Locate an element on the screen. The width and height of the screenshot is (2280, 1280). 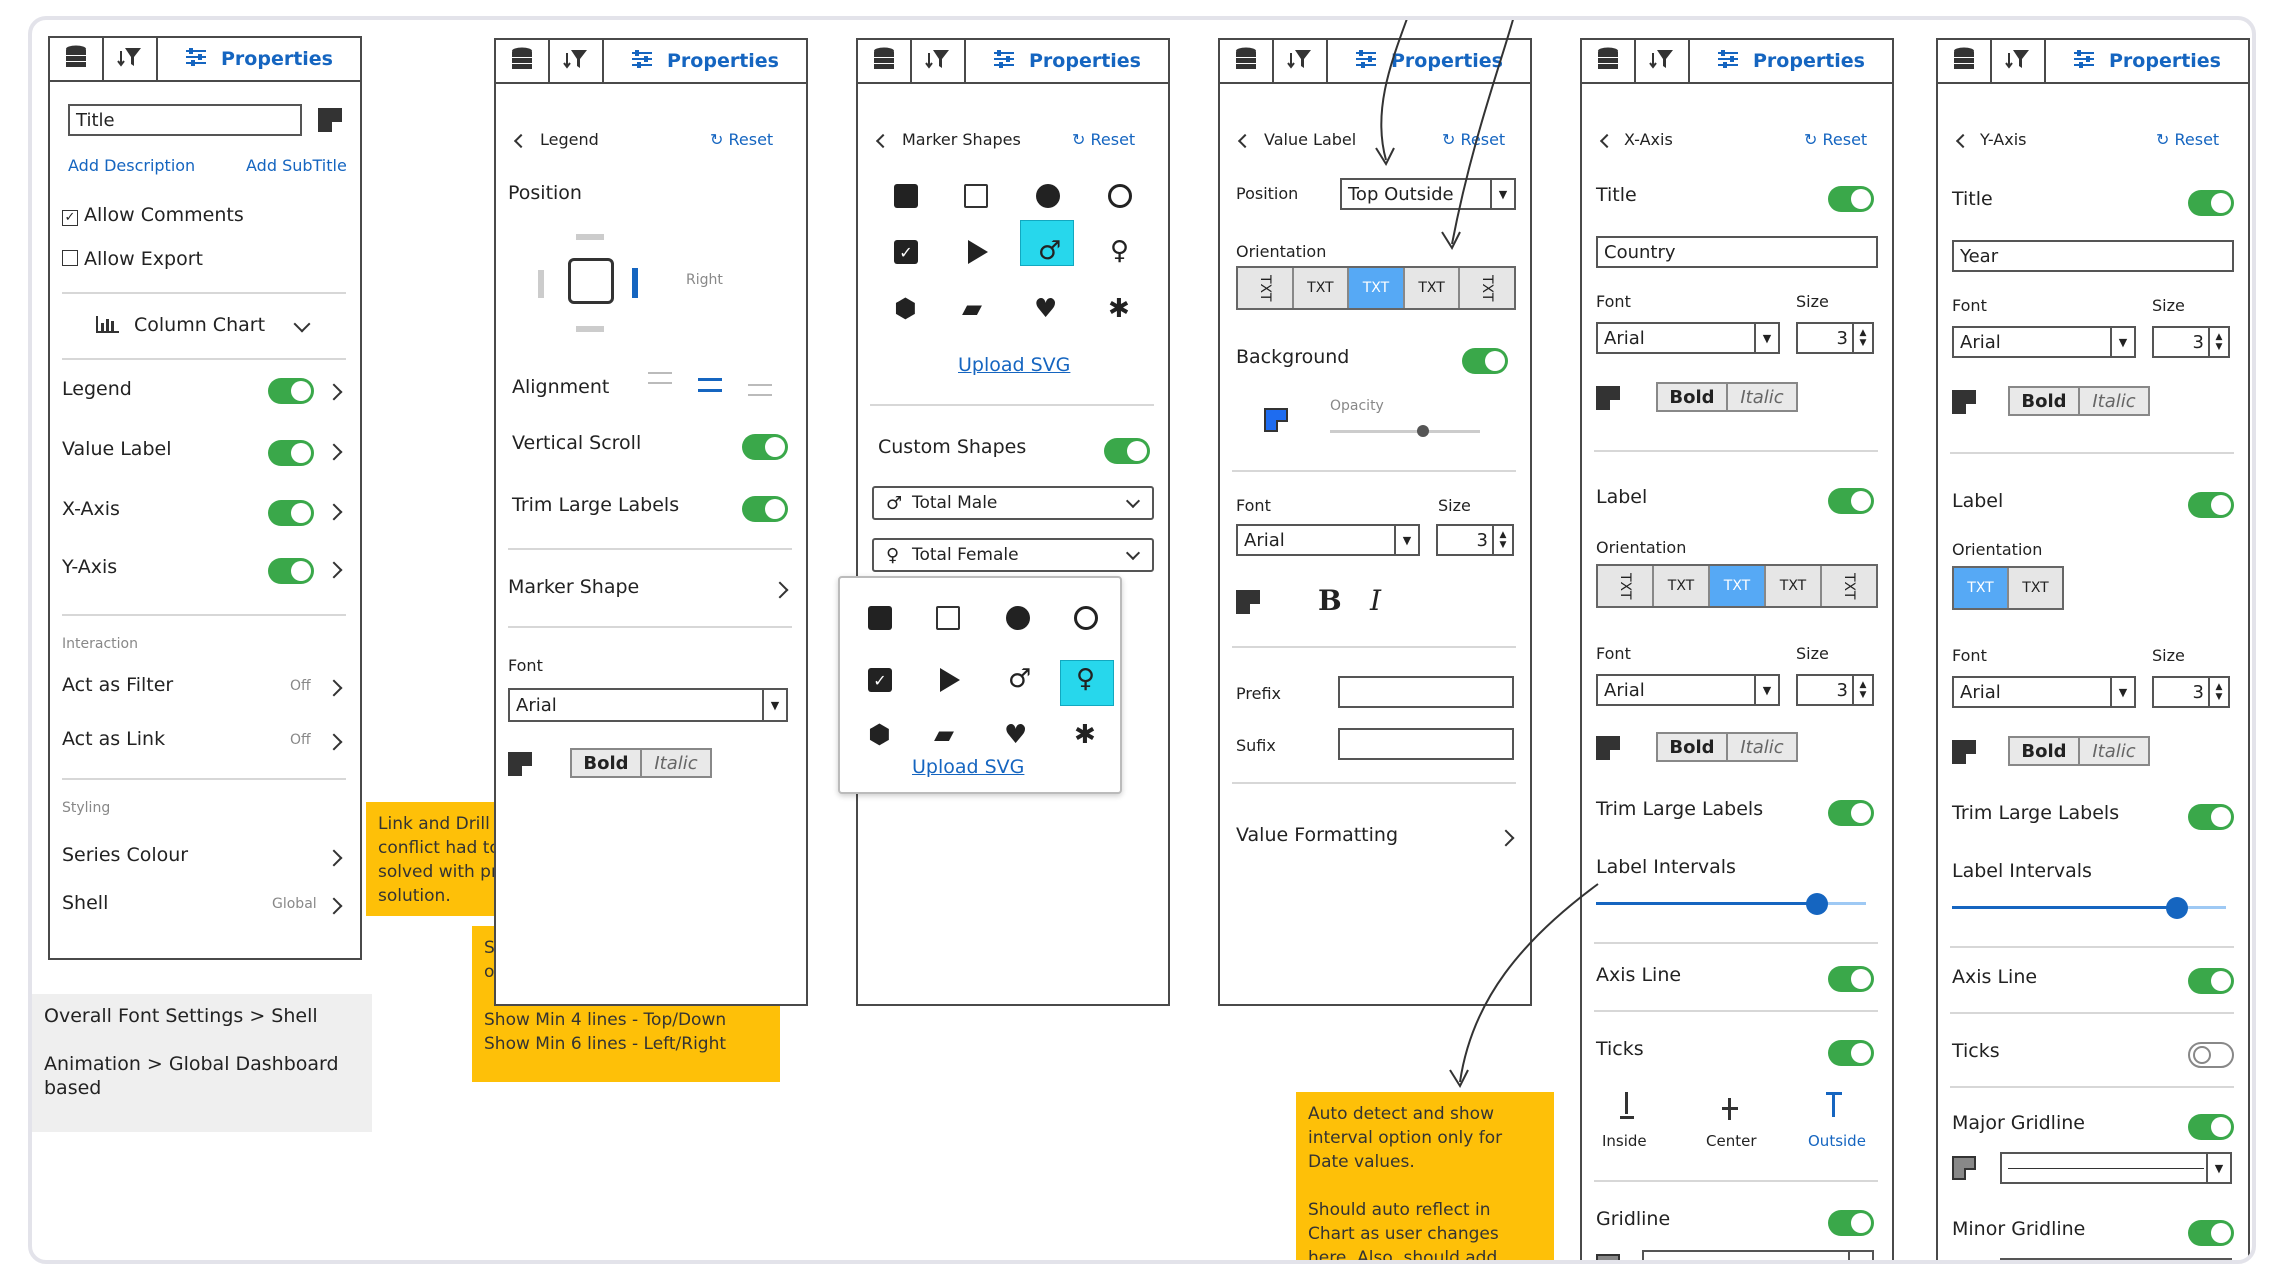
act-as-filter-item: Act as Filter is located at coordinates (117, 685).